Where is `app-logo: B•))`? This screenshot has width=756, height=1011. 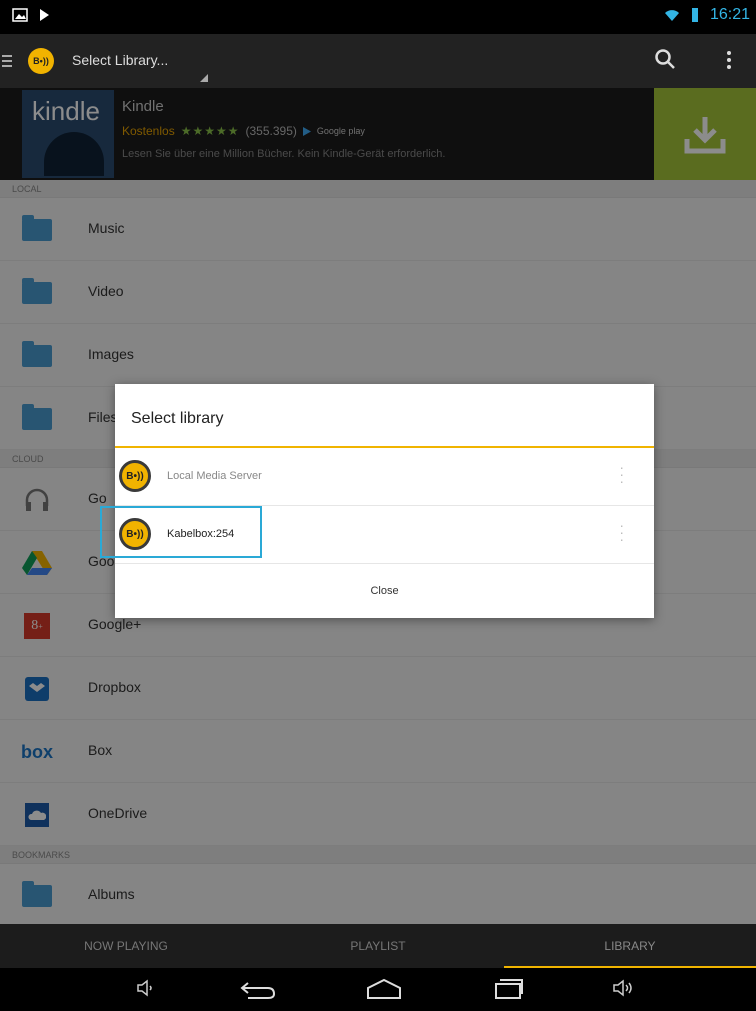 app-logo: B•)) is located at coordinates (41, 61).